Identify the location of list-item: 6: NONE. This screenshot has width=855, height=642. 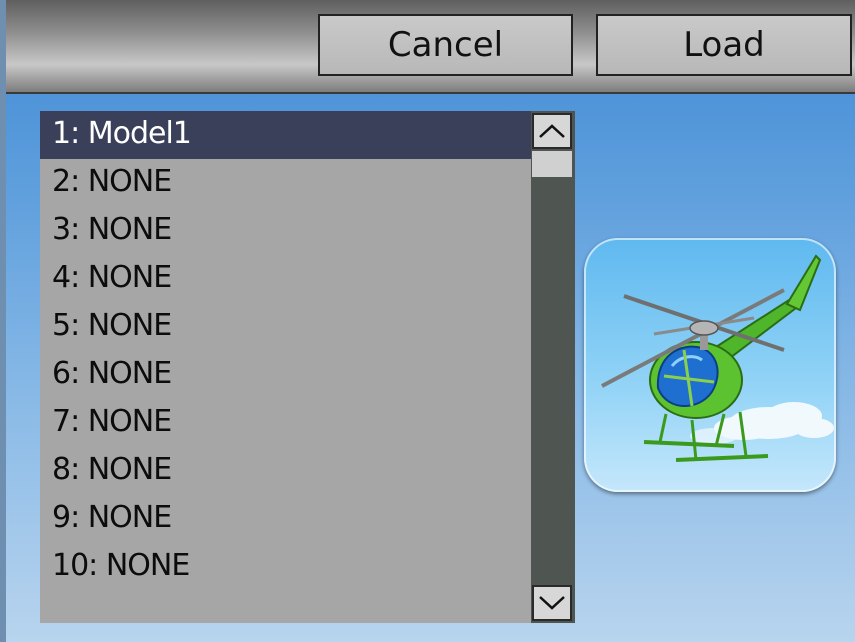
(285, 375).